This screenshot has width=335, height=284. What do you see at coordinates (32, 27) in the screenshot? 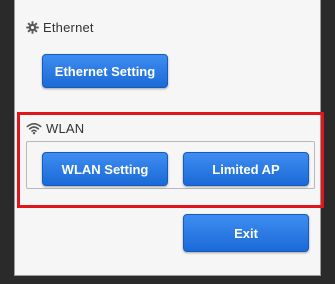
I see `gear-icon` at bounding box center [32, 27].